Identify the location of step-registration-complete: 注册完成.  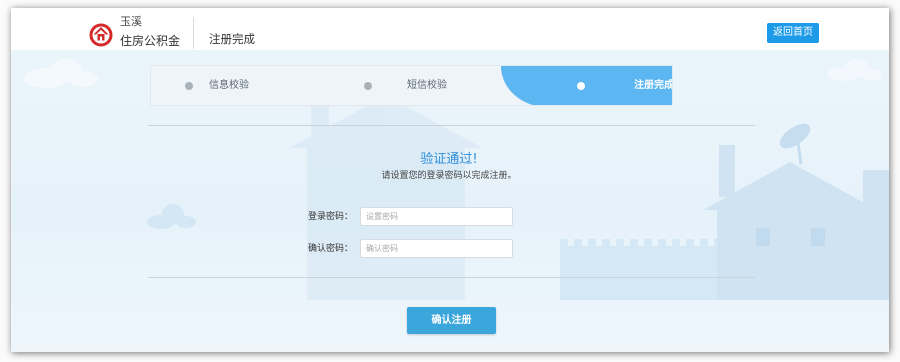
(587, 85).